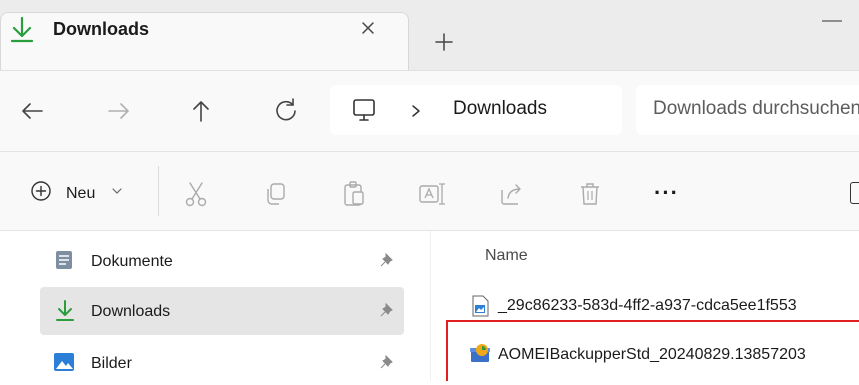  Describe the element at coordinates (500, 109) in the screenshot. I see `breadcrumb: Downloads` at that location.